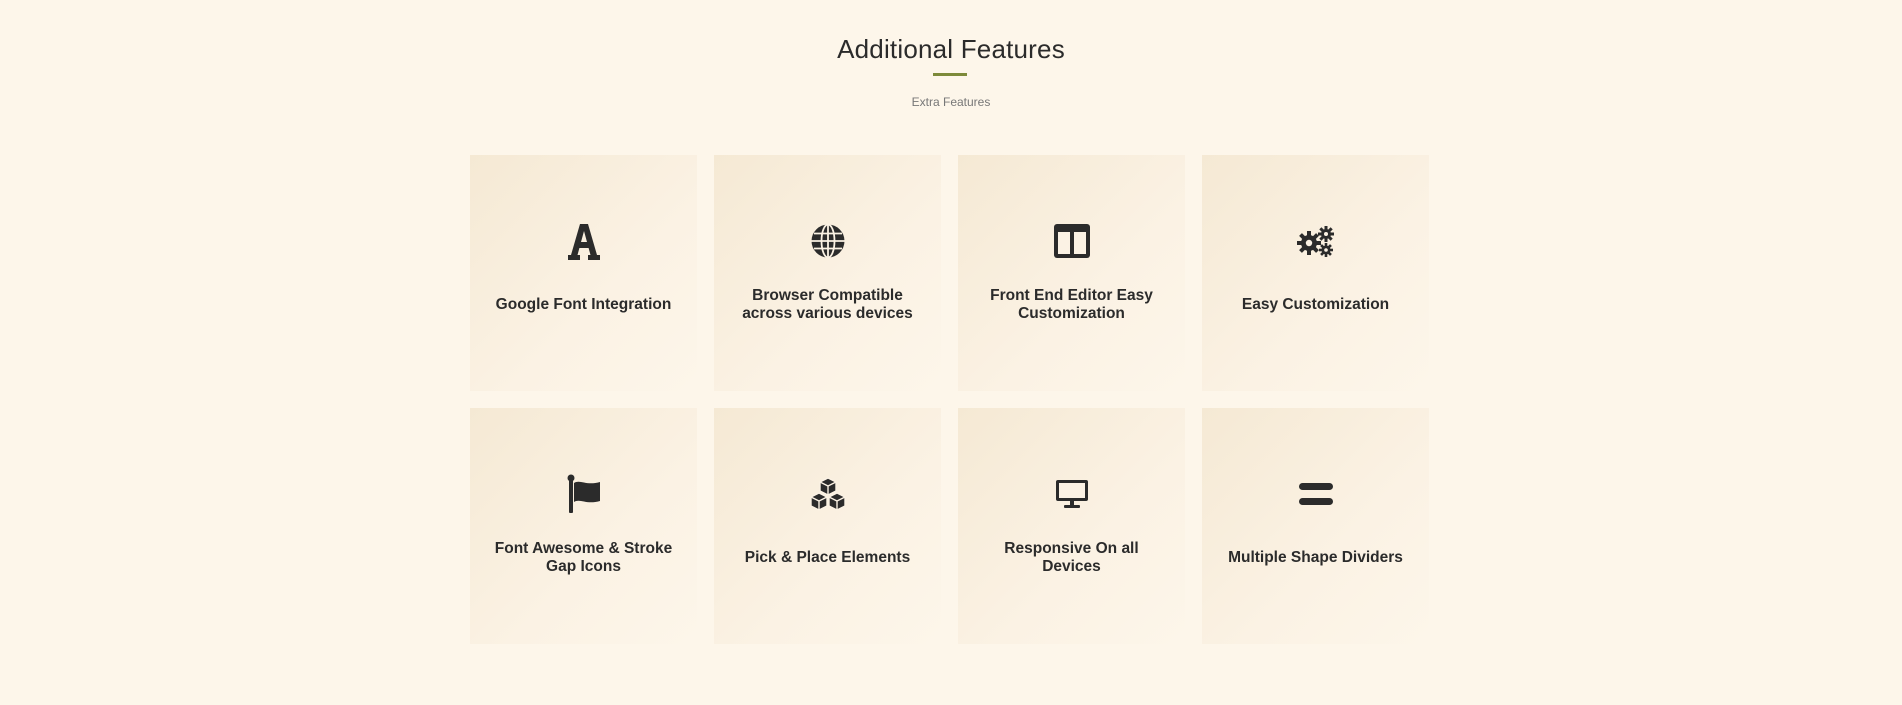 The height and width of the screenshot is (705, 1902). I want to click on feature-label: Front End Editor Easy Customization, so click(1071, 304).